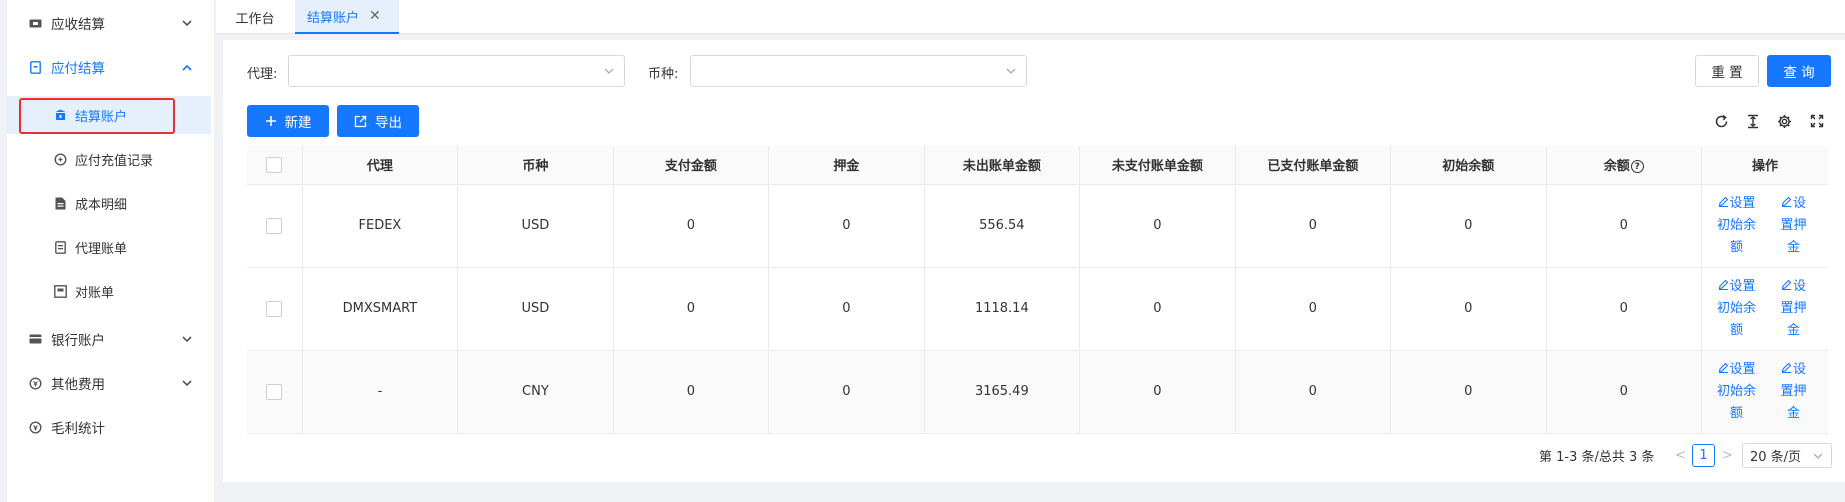 The image size is (1845, 502). What do you see at coordinates (255, 17) in the screenshot?
I see `tab-workbench: 工作台` at bounding box center [255, 17].